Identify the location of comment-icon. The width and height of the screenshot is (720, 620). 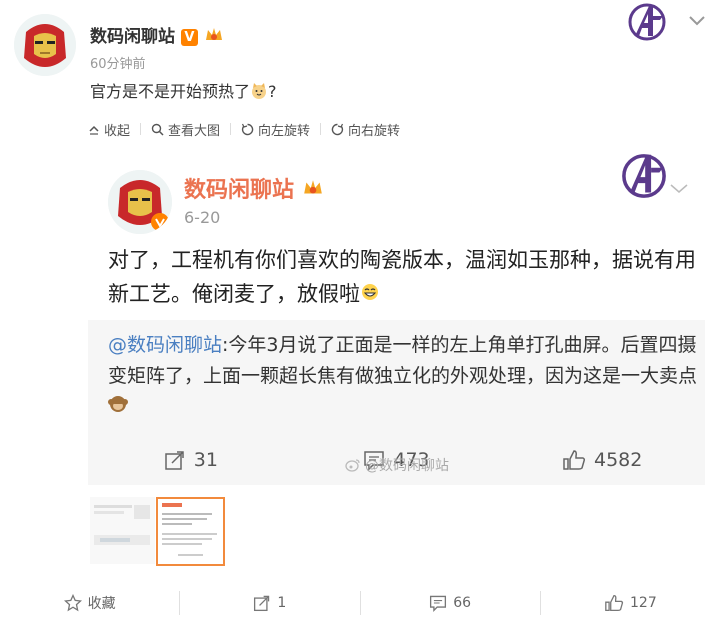
(438, 603).